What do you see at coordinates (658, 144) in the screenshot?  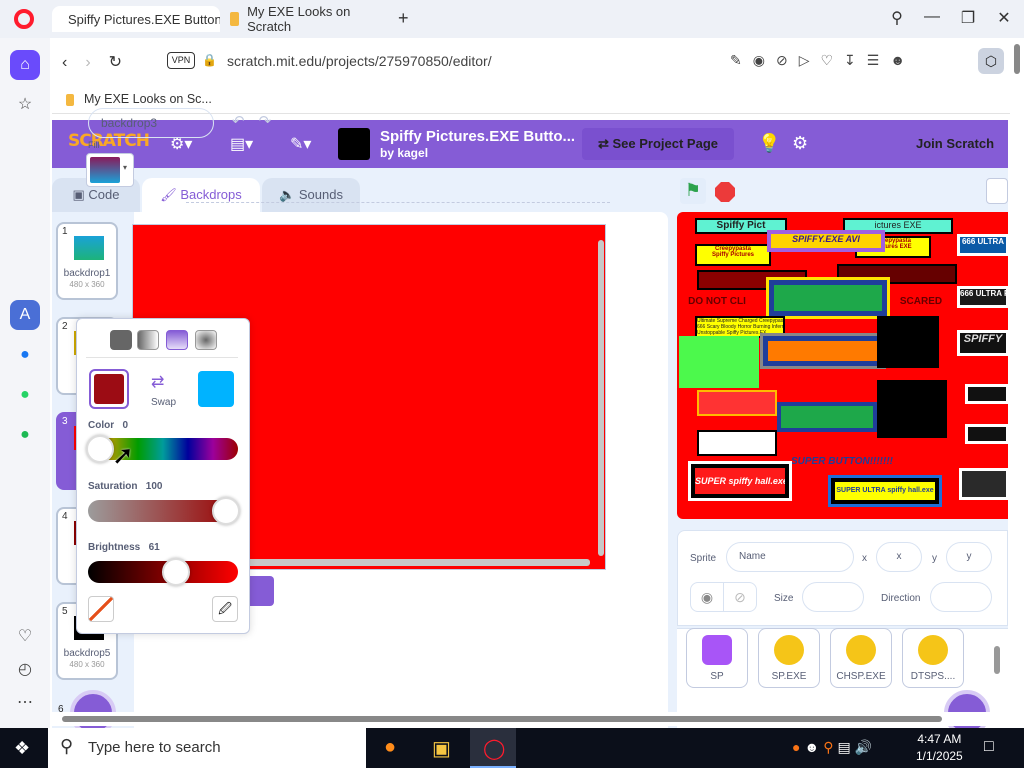 I see `see-project-page-button: ⇄ See Project Page` at bounding box center [658, 144].